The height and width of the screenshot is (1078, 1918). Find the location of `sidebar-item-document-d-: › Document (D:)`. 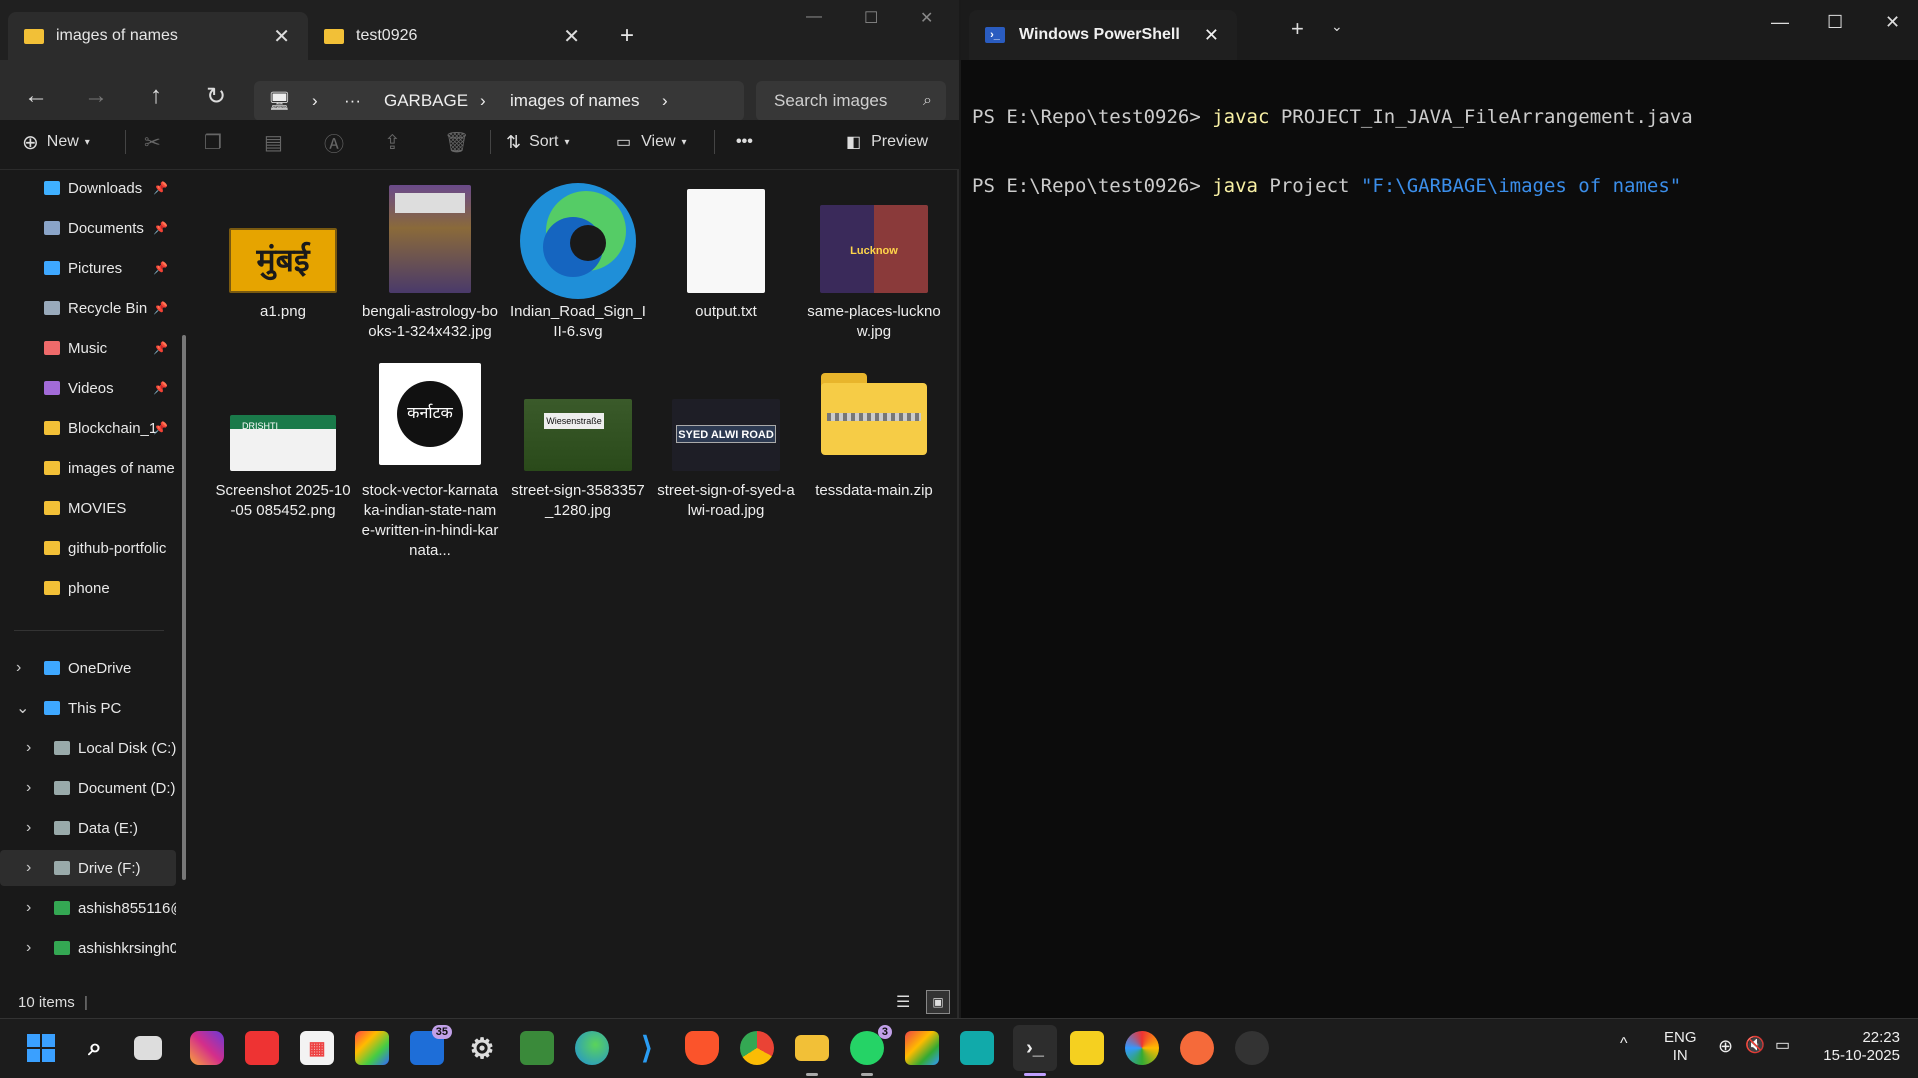

sidebar-item-document-d-: › Document (D:) is located at coordinates (88, 788).